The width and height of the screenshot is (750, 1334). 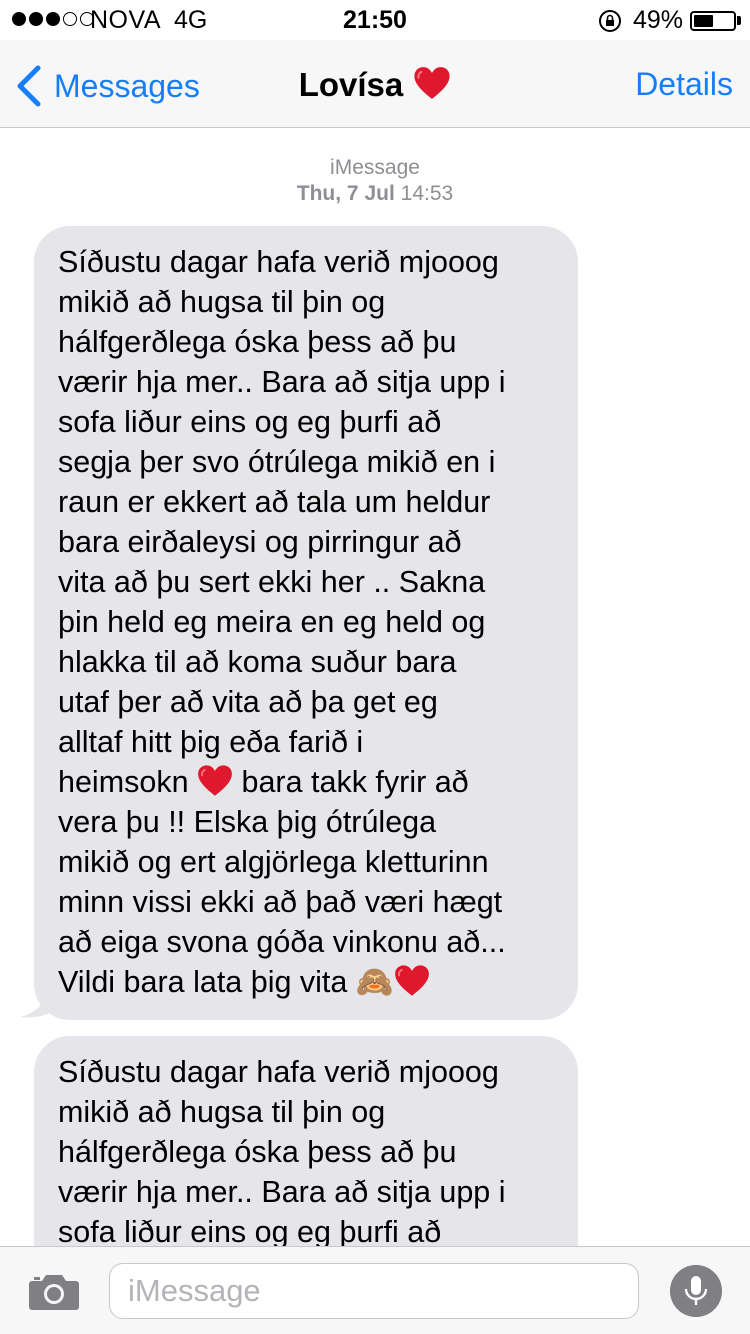 I want to click on battery-icon, so click(x=713, y=21).